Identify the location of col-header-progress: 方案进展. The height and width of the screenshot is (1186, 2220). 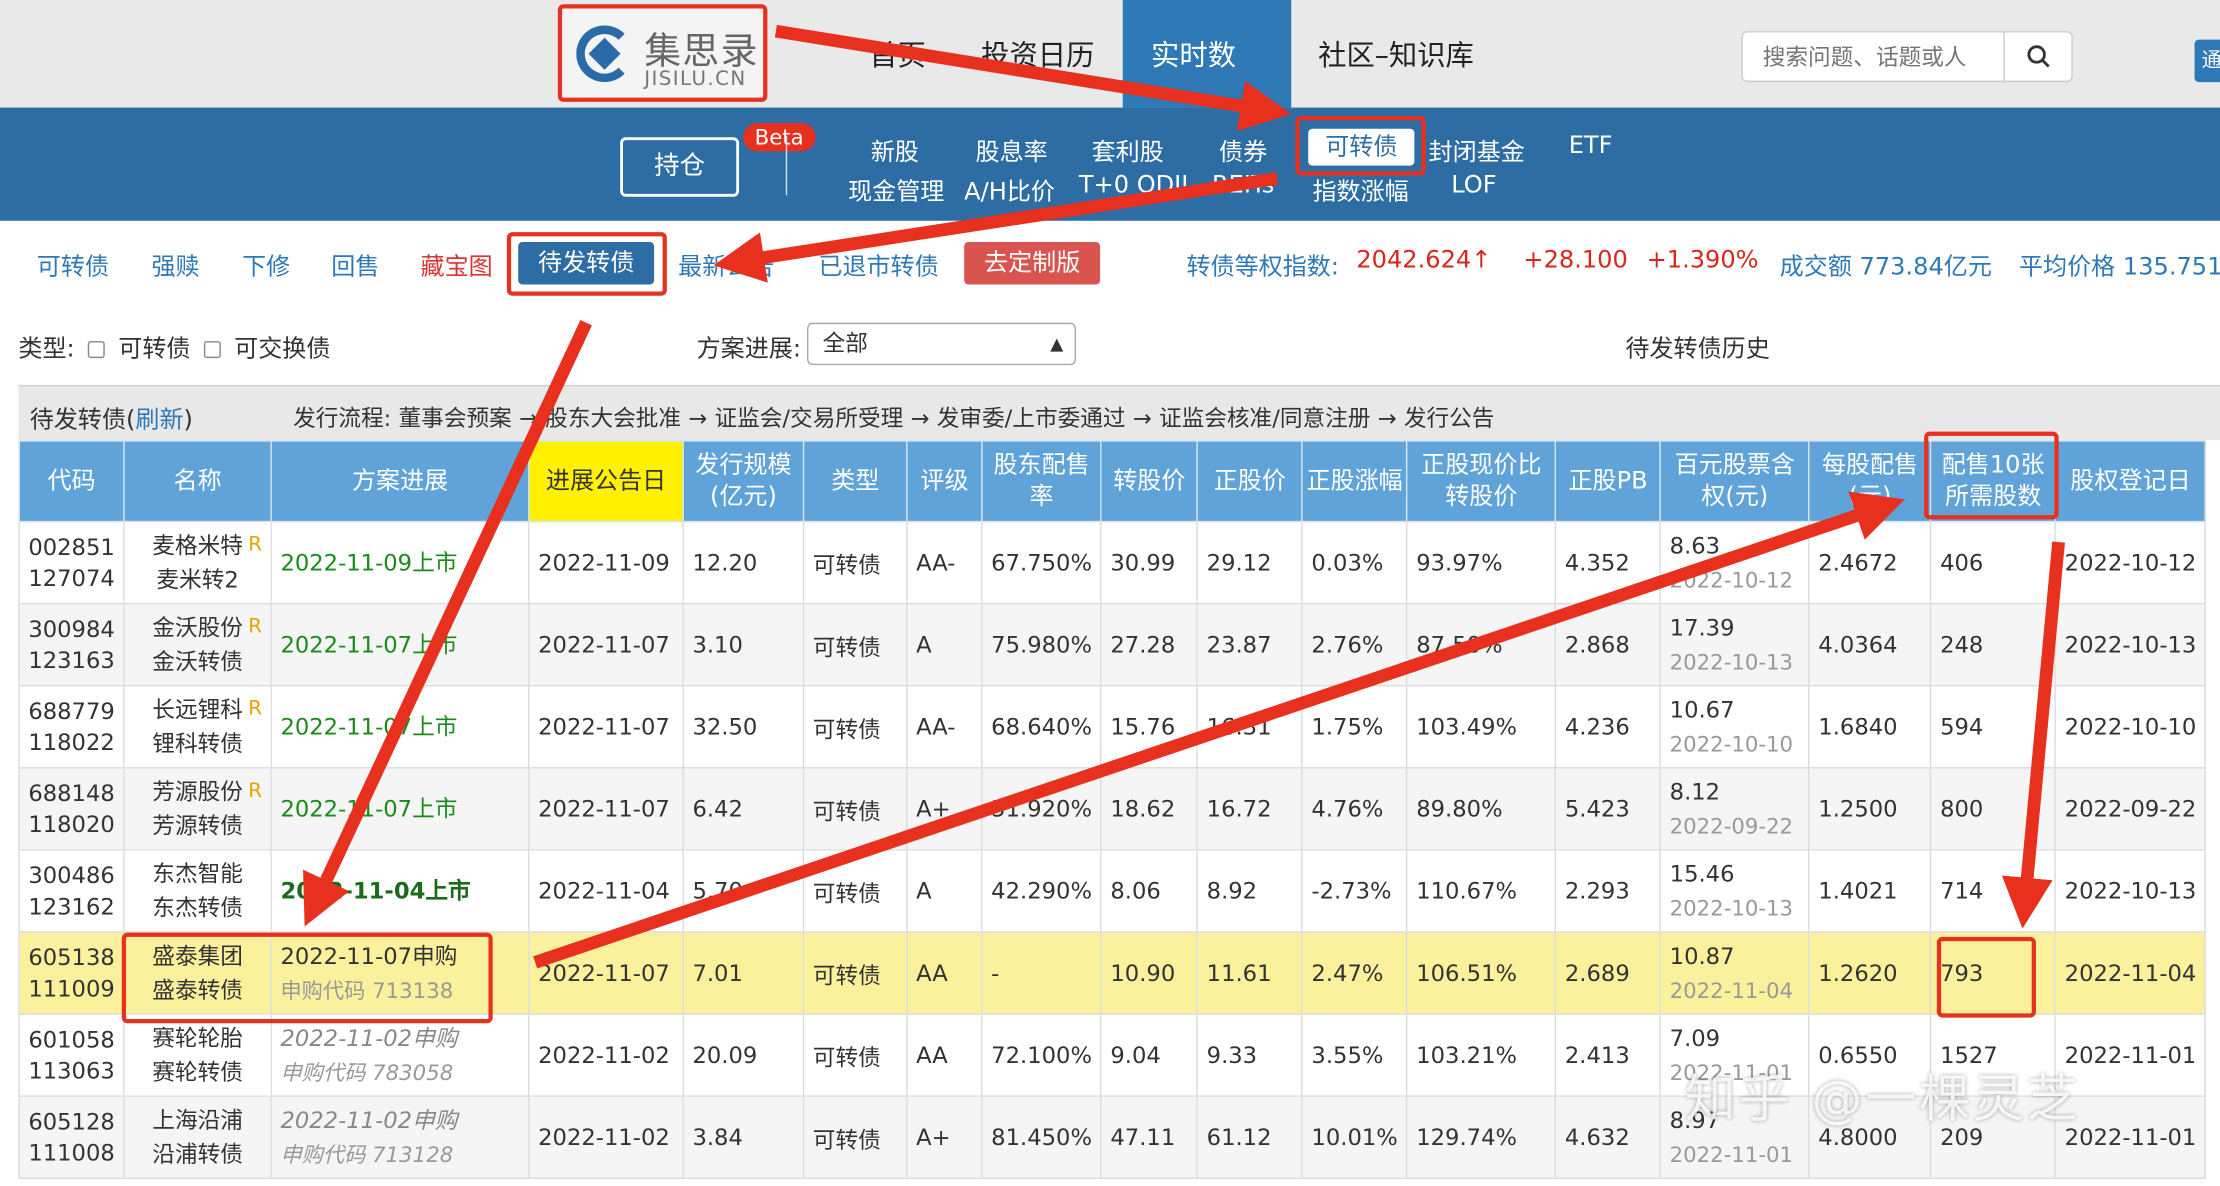
(400, 481).